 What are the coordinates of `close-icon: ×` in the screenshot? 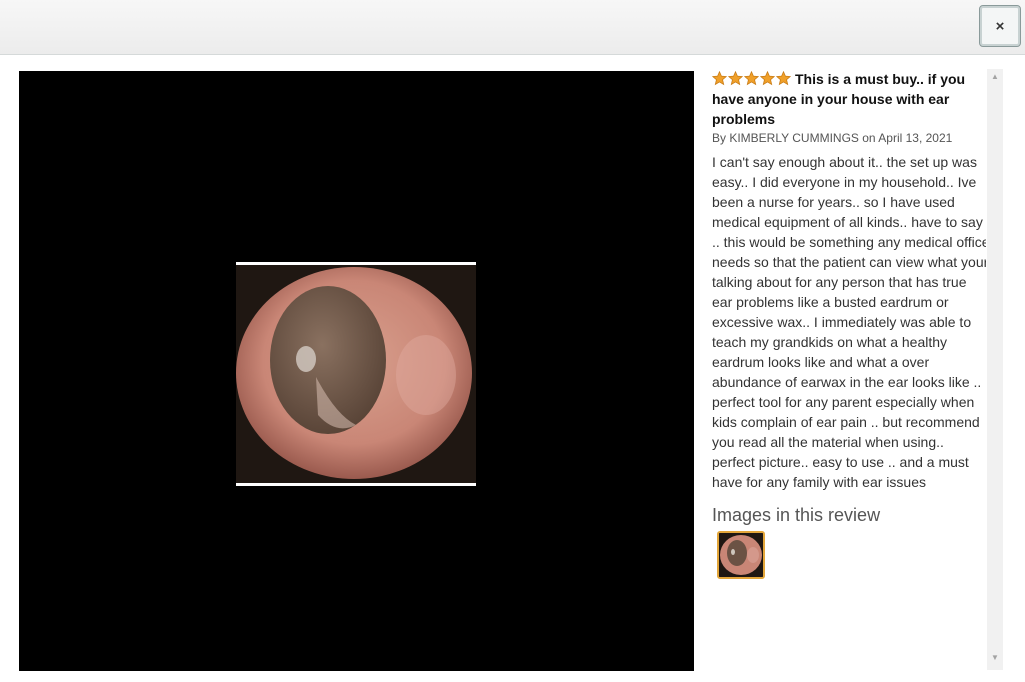 It's located at (1000, 26).